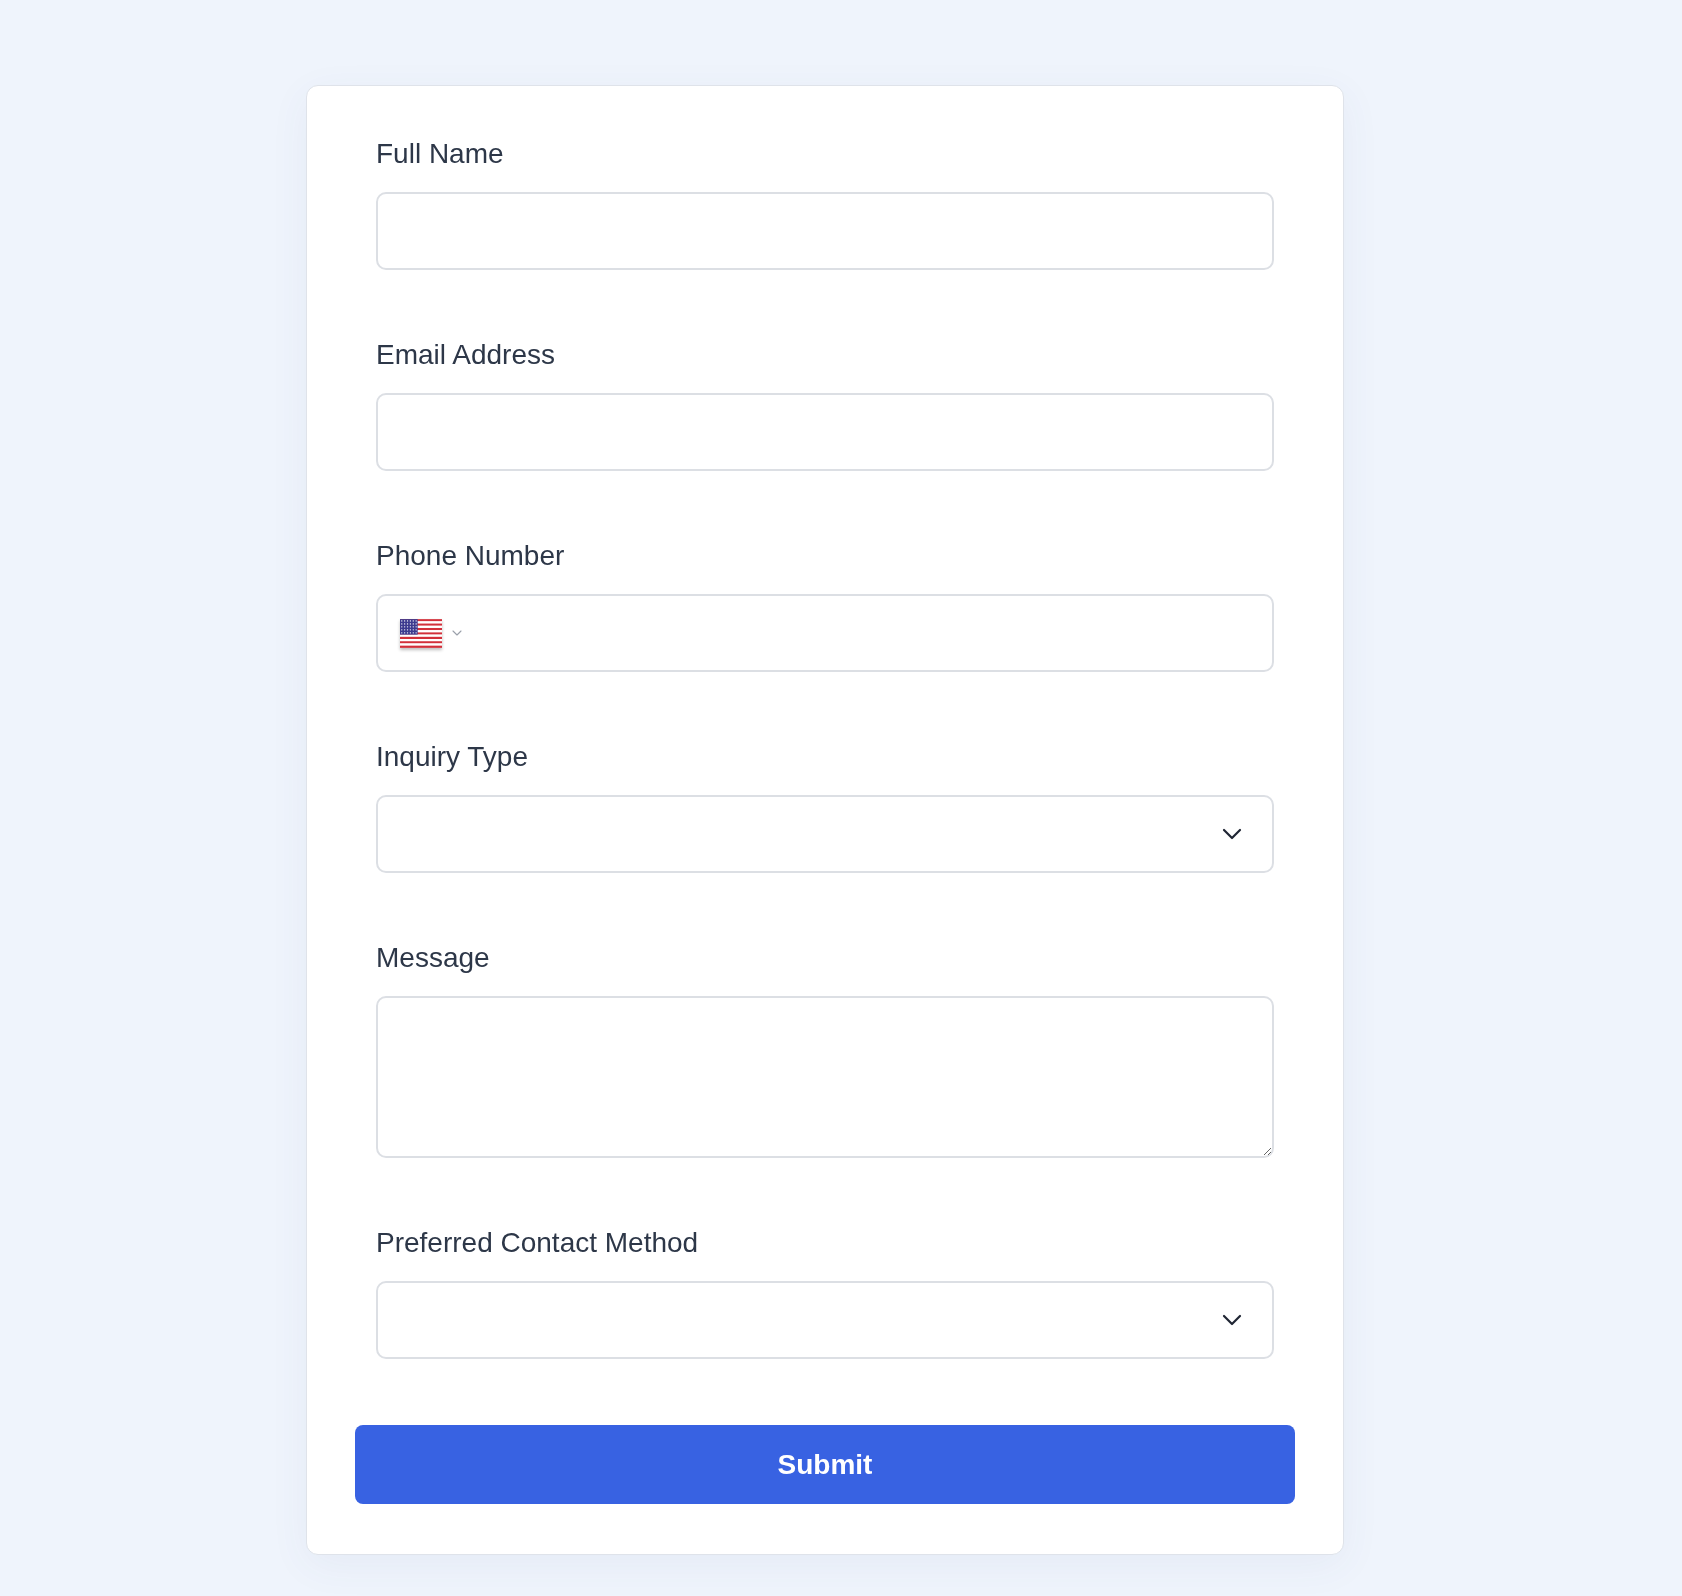 The height and width of the screenshot is (1596, 1682). I want to click on field-label: Preferred Contact Method, so click(537, 1243).